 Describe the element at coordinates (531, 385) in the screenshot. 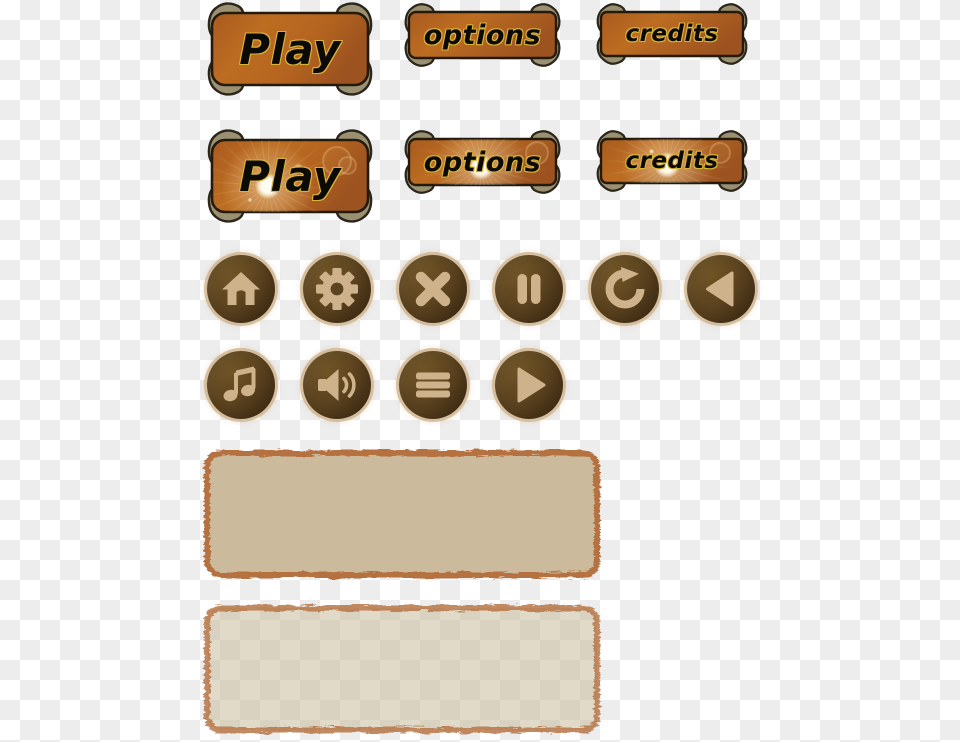

I see `play-icon` at that location.